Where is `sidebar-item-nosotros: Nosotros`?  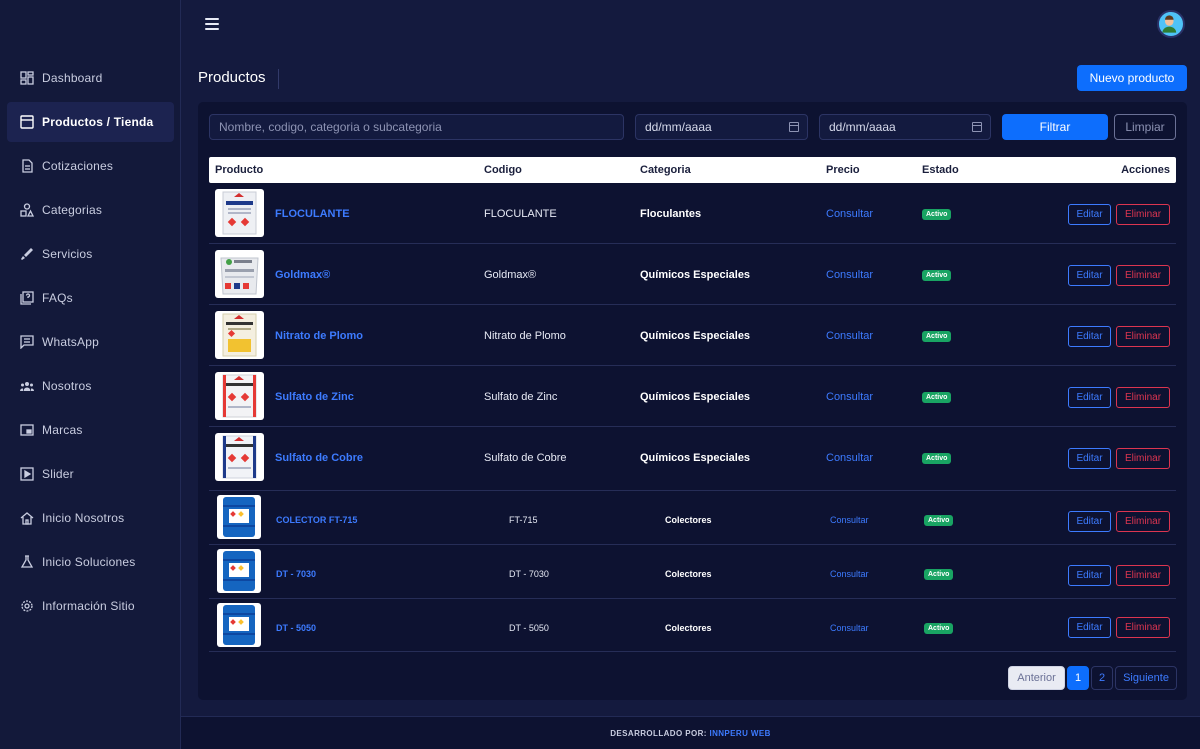
sidebar-item-nosotros: Nosotros is located at coordinates (90, 386).